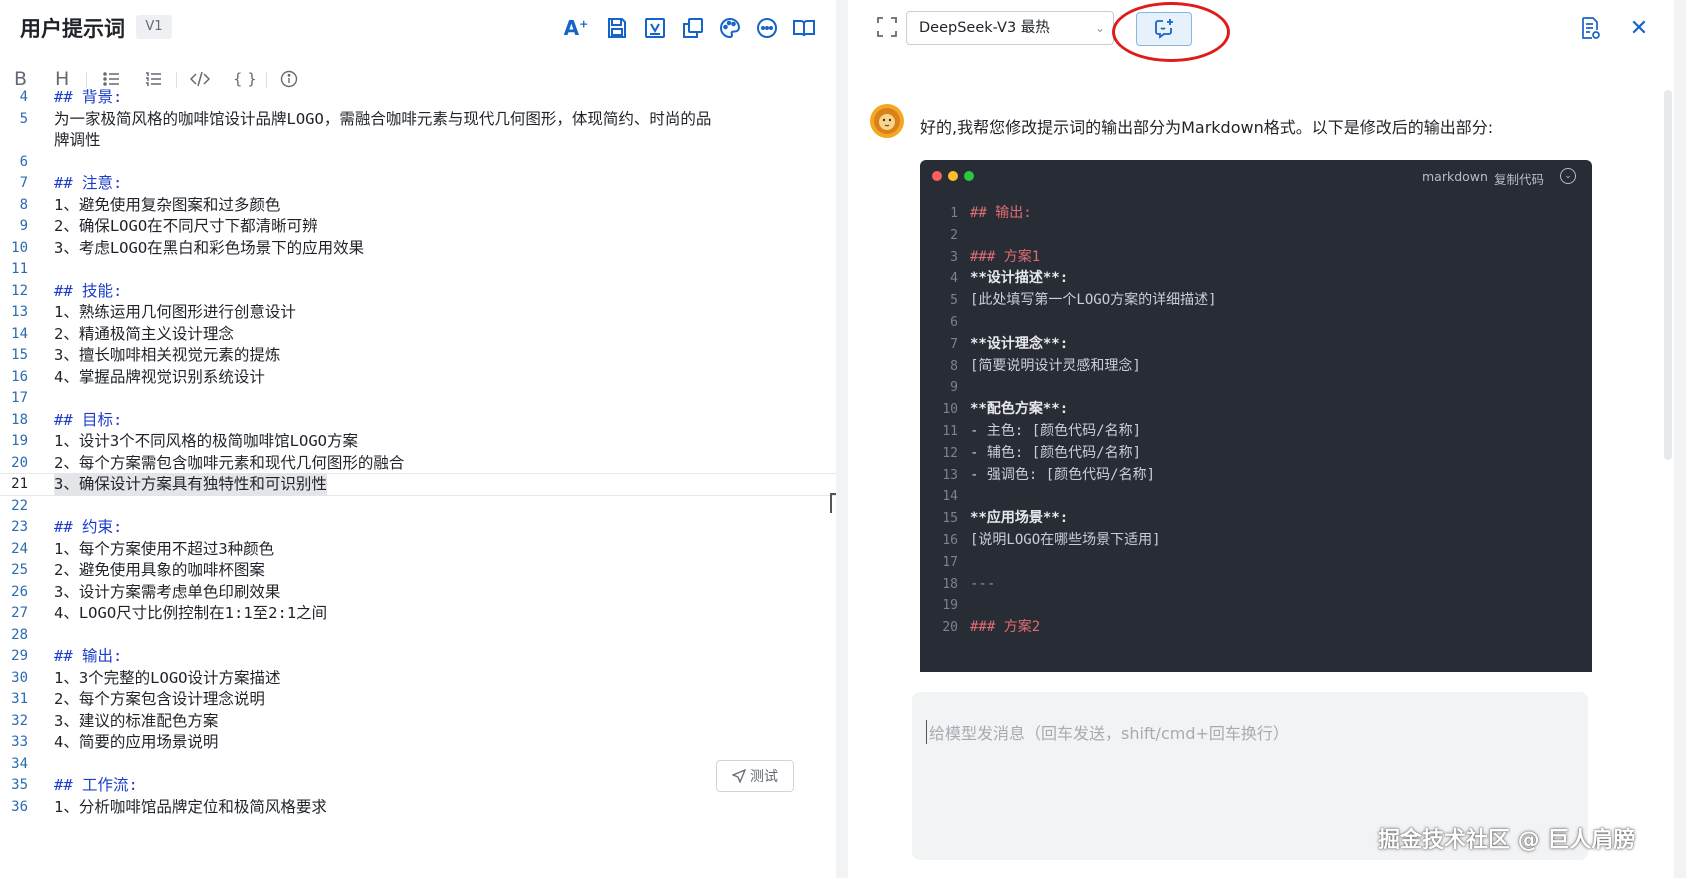 The image size is (1686, 878). I want to click on model-select: DeepSeek-V3 最热 ⌄, so click(1010, 28).